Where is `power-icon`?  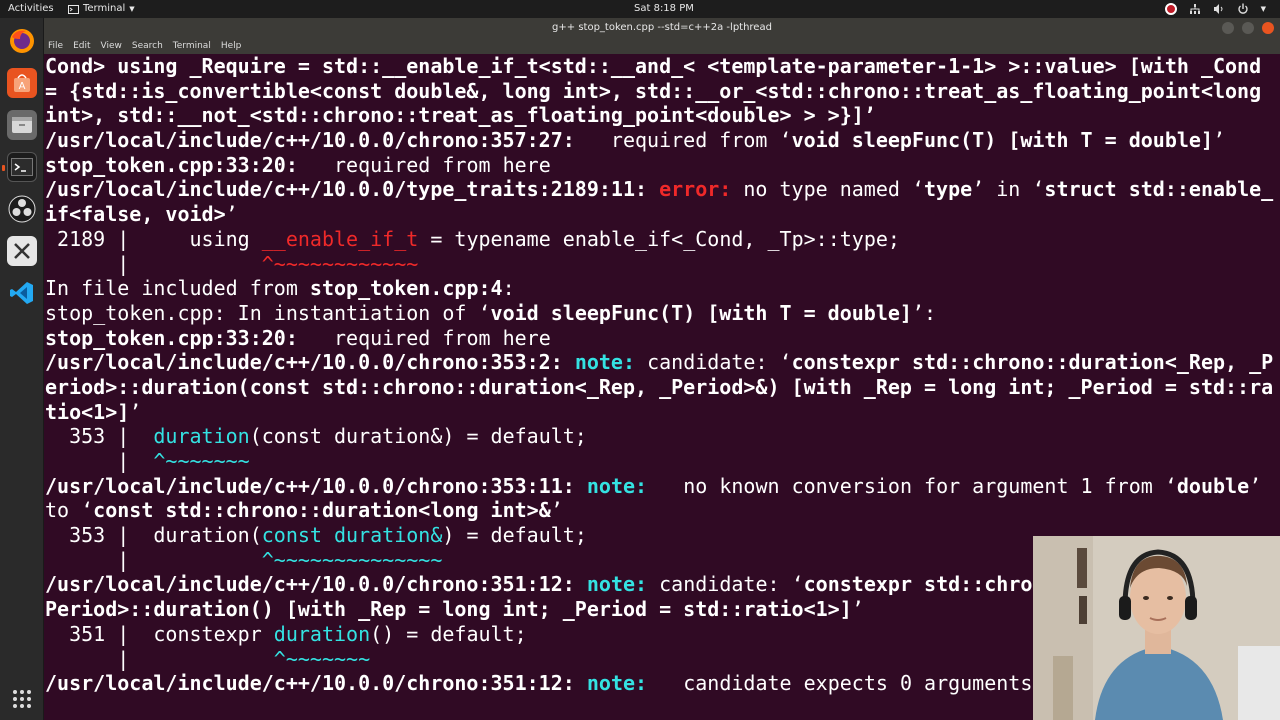
power-icon is located at coordinates (1243, 9).